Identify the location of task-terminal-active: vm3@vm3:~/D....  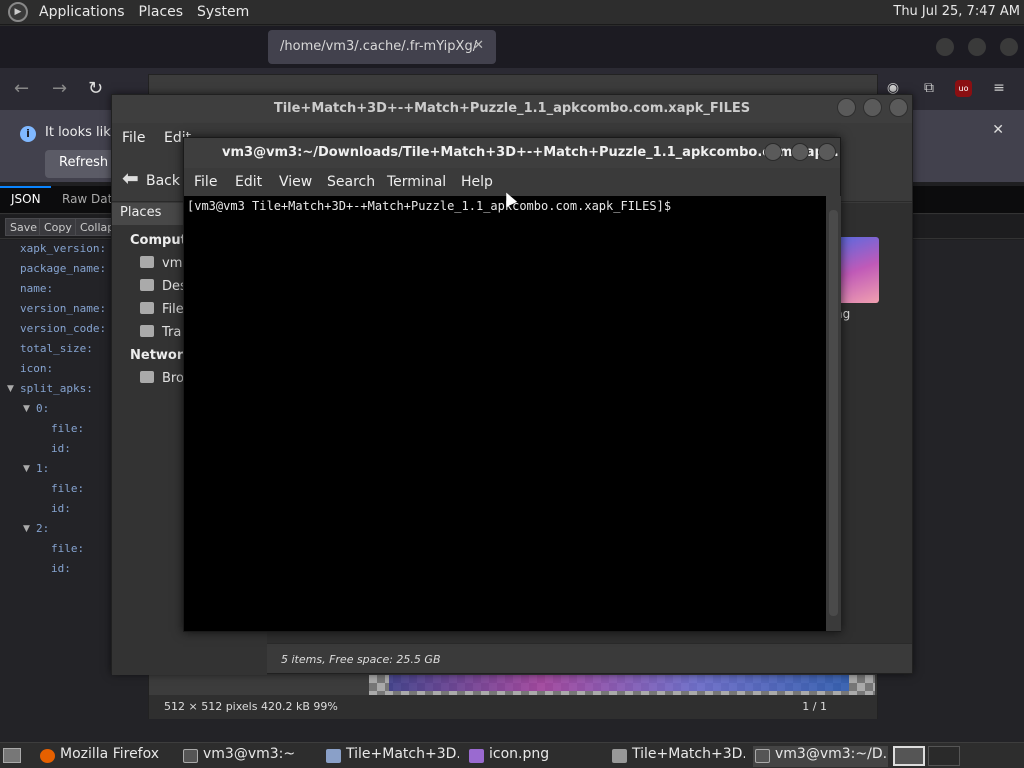
(820, 756).